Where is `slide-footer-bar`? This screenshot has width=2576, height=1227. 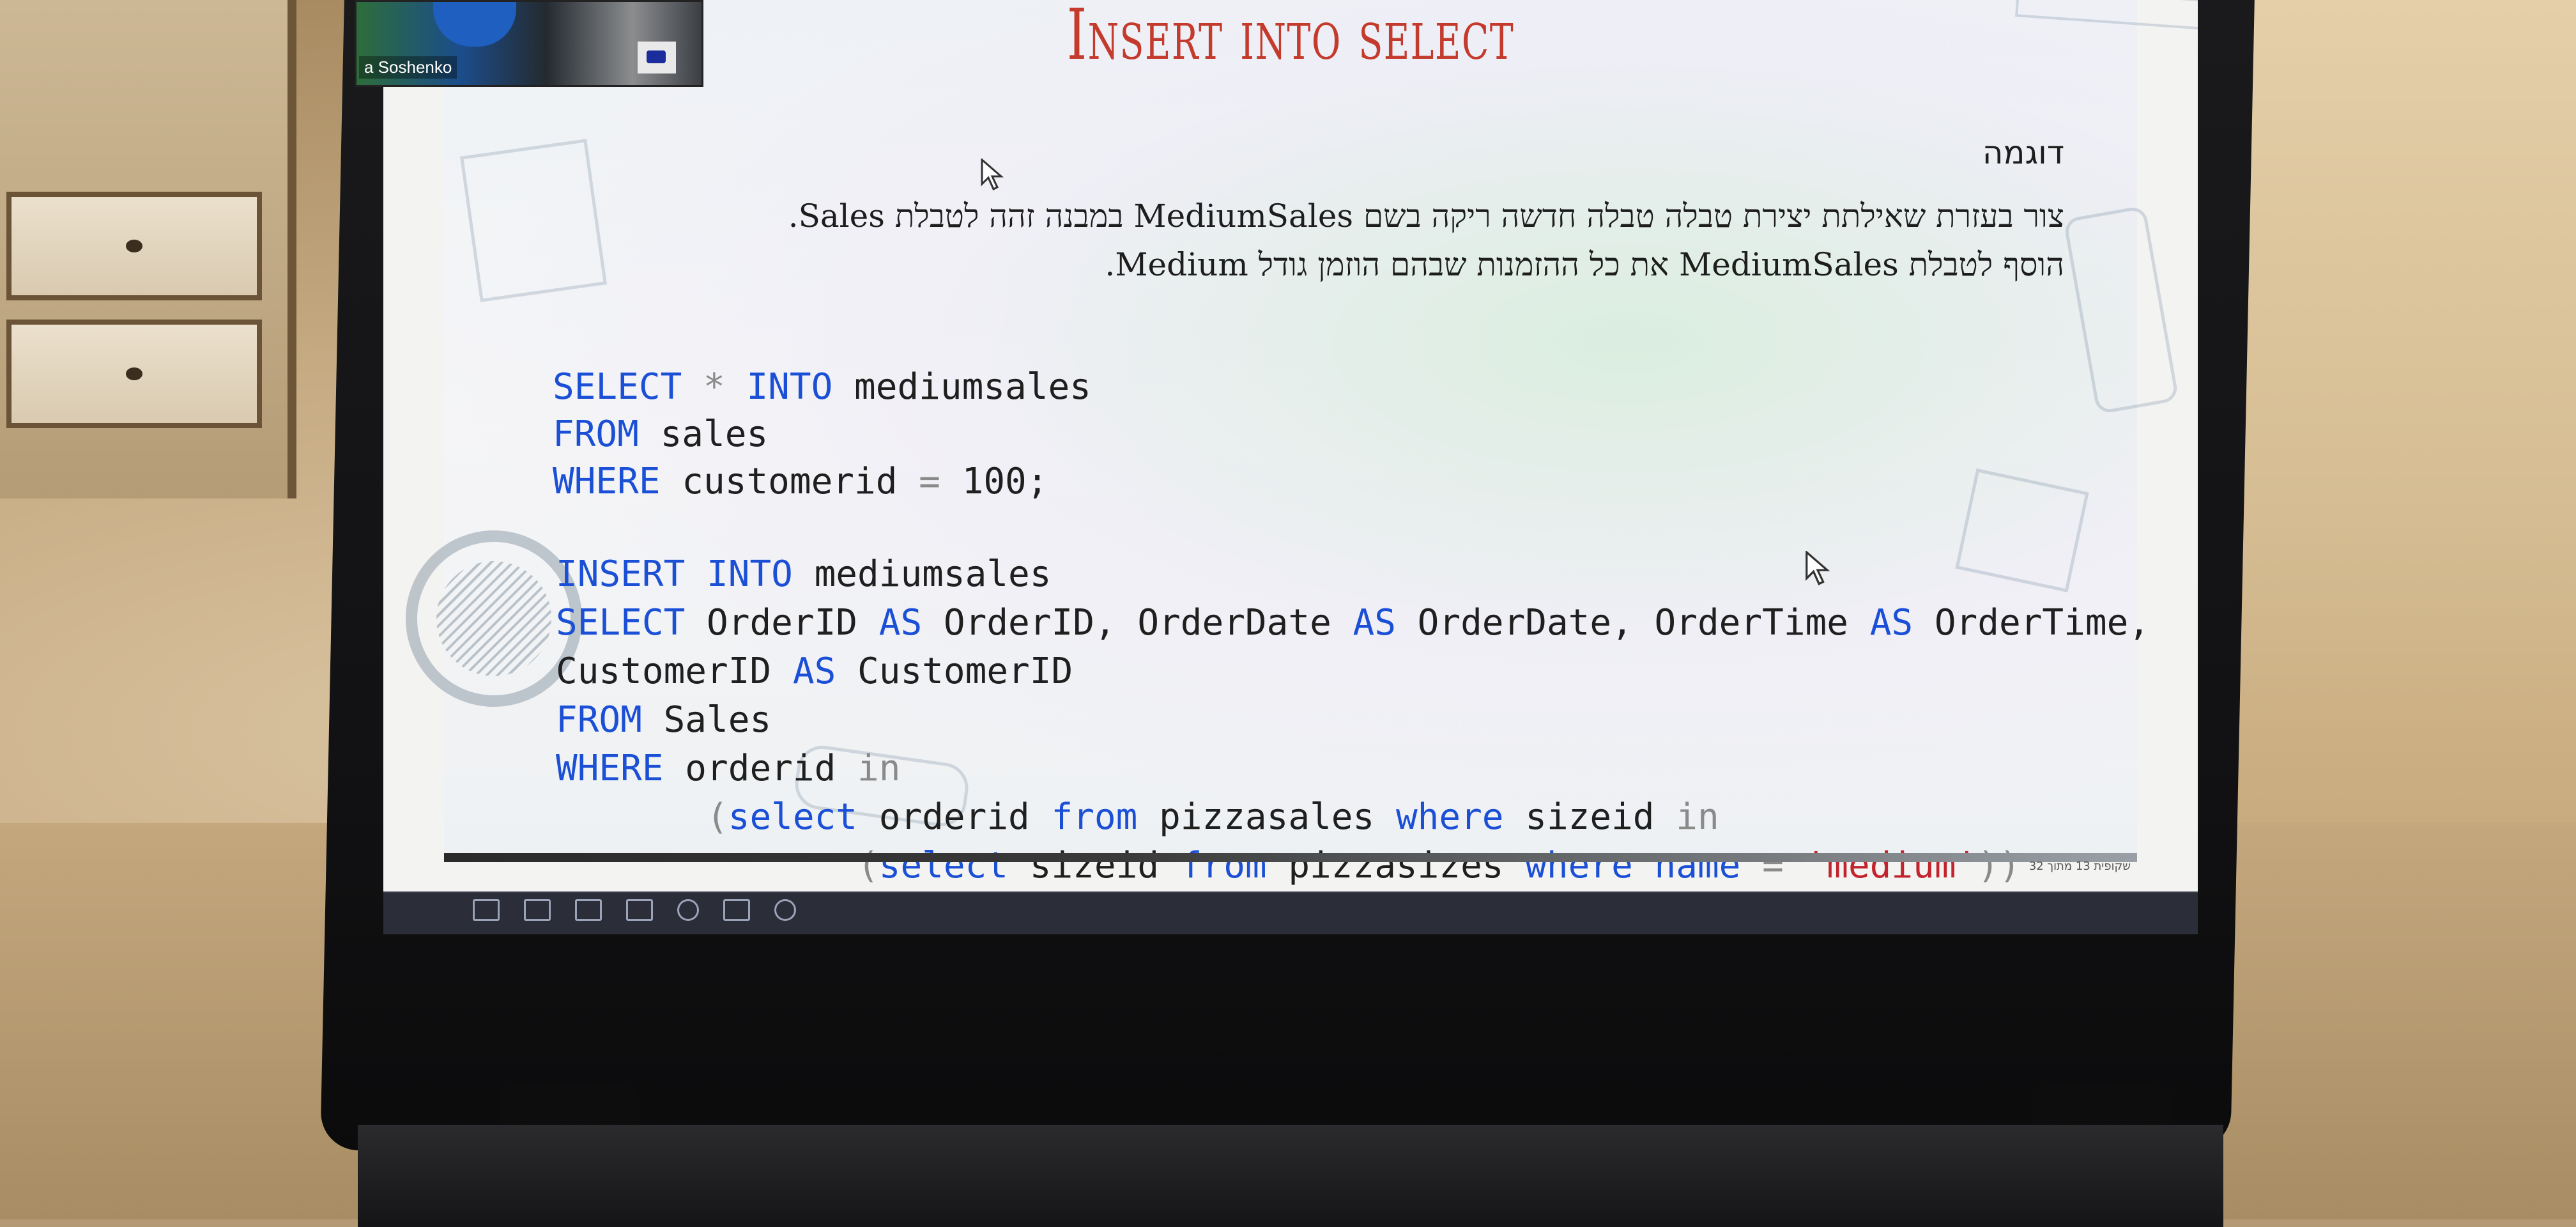 slide-footer-bar is located at coordinates (1290, 857).